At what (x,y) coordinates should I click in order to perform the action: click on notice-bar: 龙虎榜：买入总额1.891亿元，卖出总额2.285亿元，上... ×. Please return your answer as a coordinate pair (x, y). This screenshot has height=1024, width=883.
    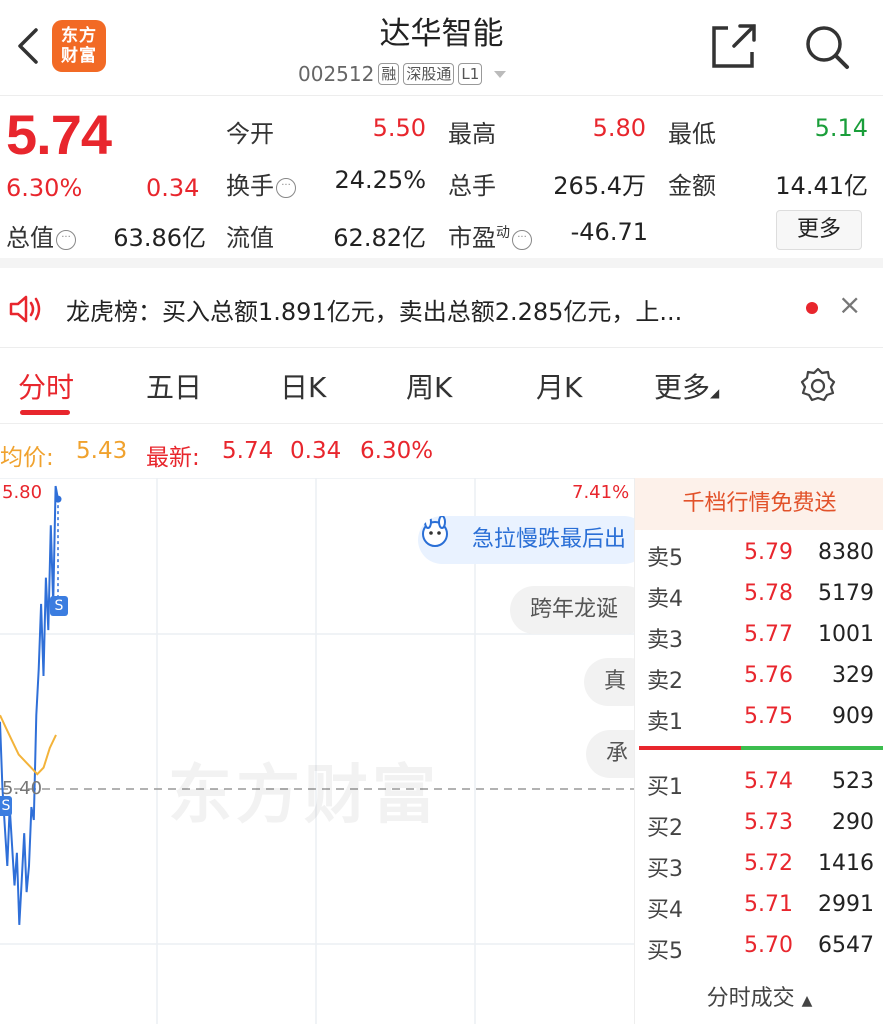
    Looking at the image, I should click on (441, 308).